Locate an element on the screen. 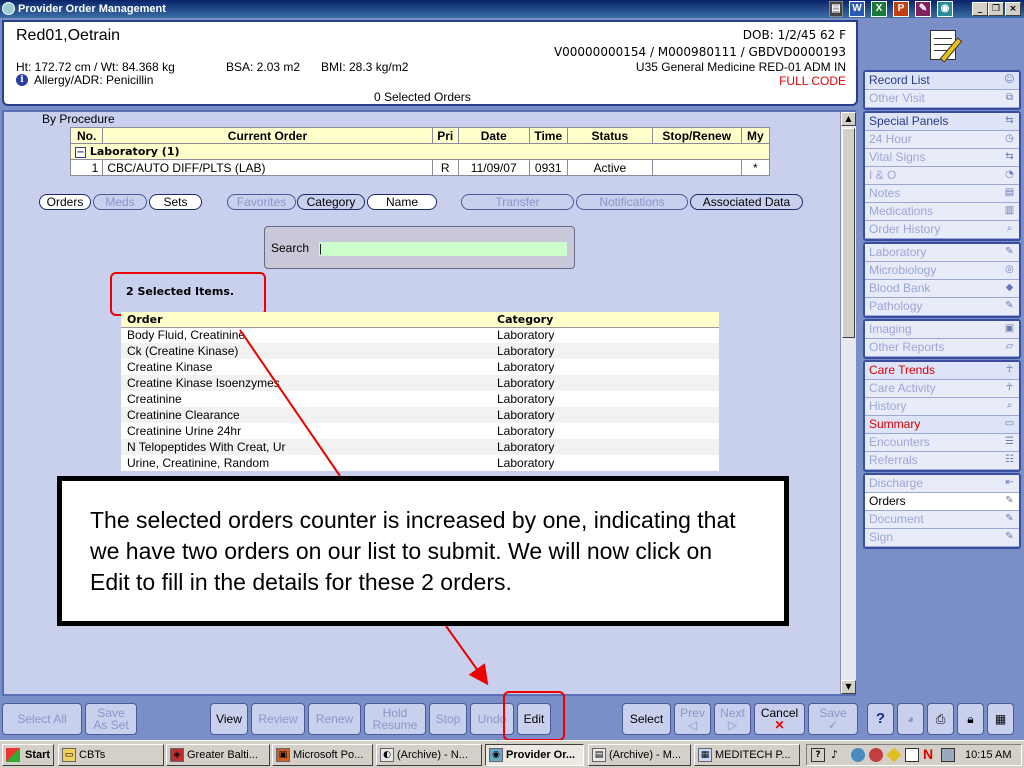 This screenshot has height=768, width=1024. sidebar-item-microbiology: Microbiology ◎ is located at coordinates (942, 271).